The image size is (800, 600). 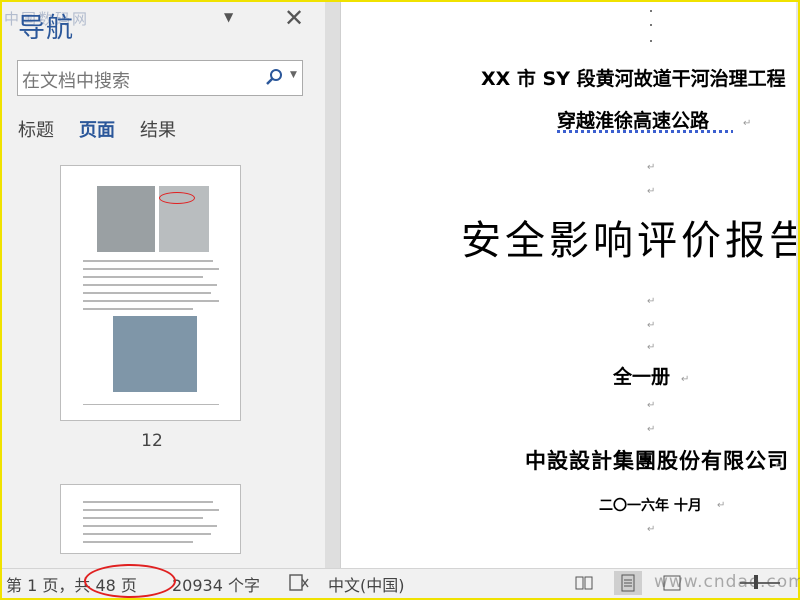 What do you see at coordinates (642, 377) in the screenshot?
I see `doc-volume: 全一册` at bounding box center [642, 377].